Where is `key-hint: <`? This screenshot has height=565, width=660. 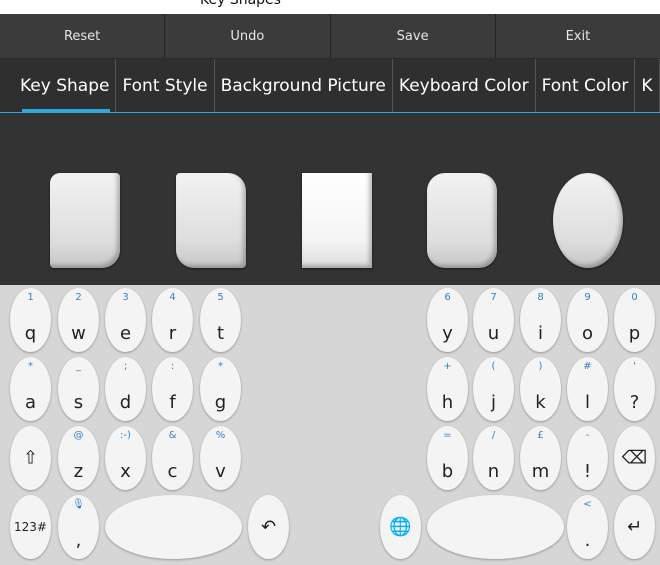 key-hint: < is located at coordinates (587, 504).